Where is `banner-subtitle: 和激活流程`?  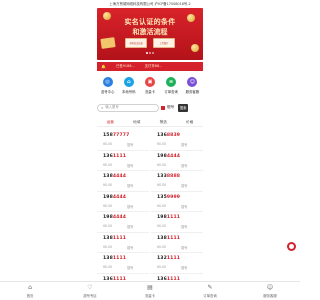 banner-subtitle: 和激活流程 is located at coordinates (150, 31).